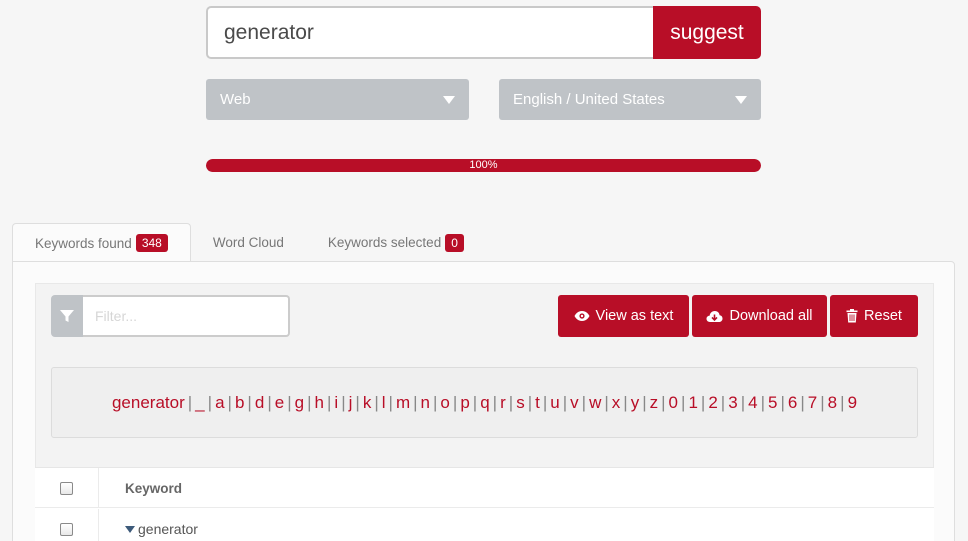 This screenshot has height=541, width=968. What do you see at coordinates (712, 403) in the screenshot?
I see `alphabet-link: 2` at bounding box center [712, 403].